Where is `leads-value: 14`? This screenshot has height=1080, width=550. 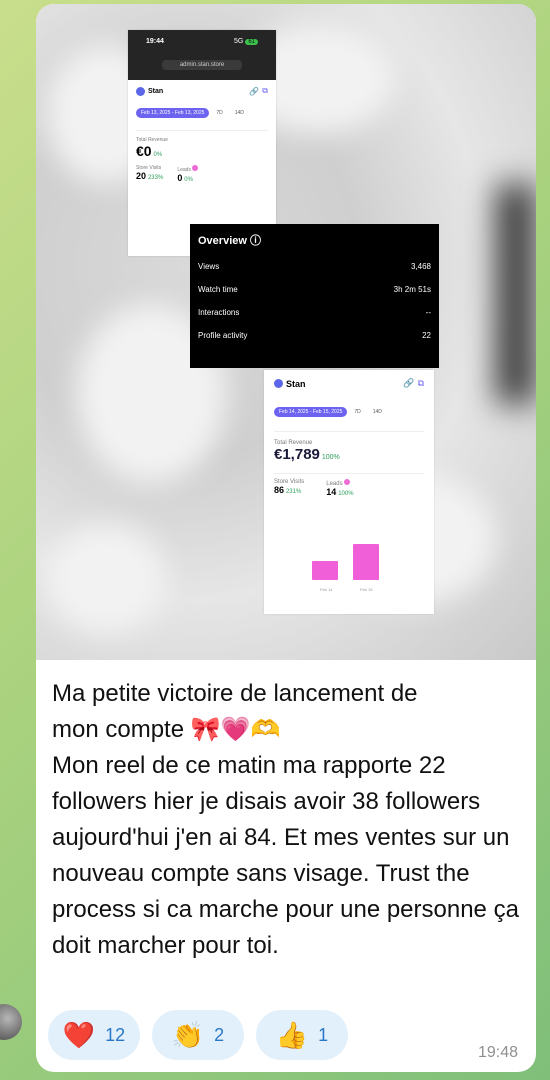
leads-value: 14 is located at coordinates (331, 492).